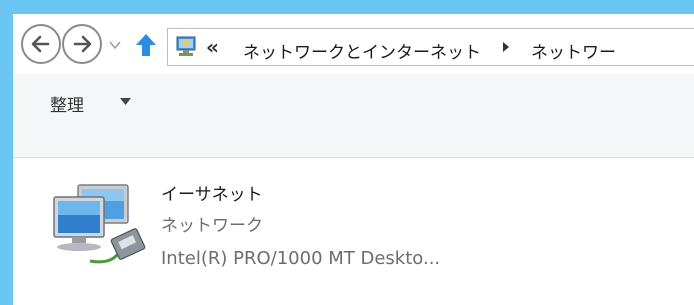 The width and height of the screenshot is (694, 305). What do you see at coordinates (67, 106) in the screenshot?
I see `organize-label: 整理` at bounding box center [67, 106].